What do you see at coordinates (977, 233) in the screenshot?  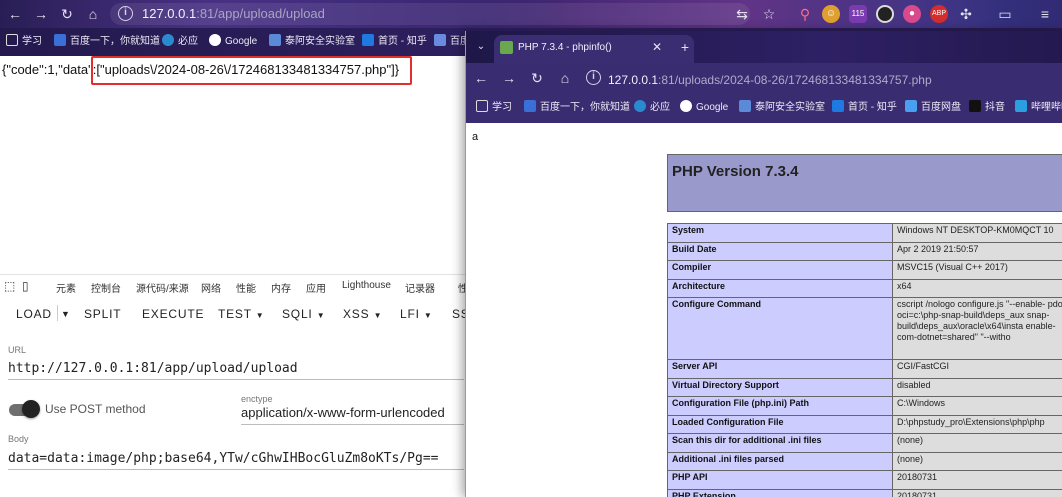 I see `row-value: Windows NT DESKTOP-KM0MQCT 10` at bounding box center [977, 233].